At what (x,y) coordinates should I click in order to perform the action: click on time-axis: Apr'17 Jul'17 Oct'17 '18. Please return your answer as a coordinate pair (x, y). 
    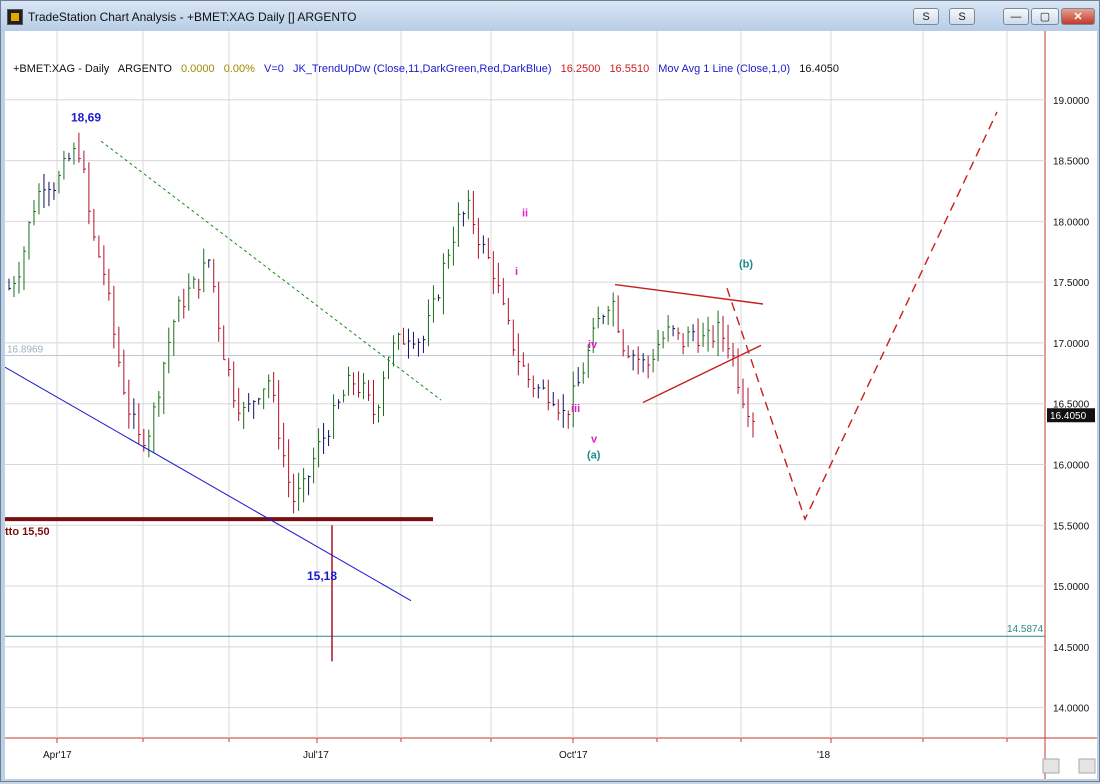
    Looking at the image, I should click on (569, 756).